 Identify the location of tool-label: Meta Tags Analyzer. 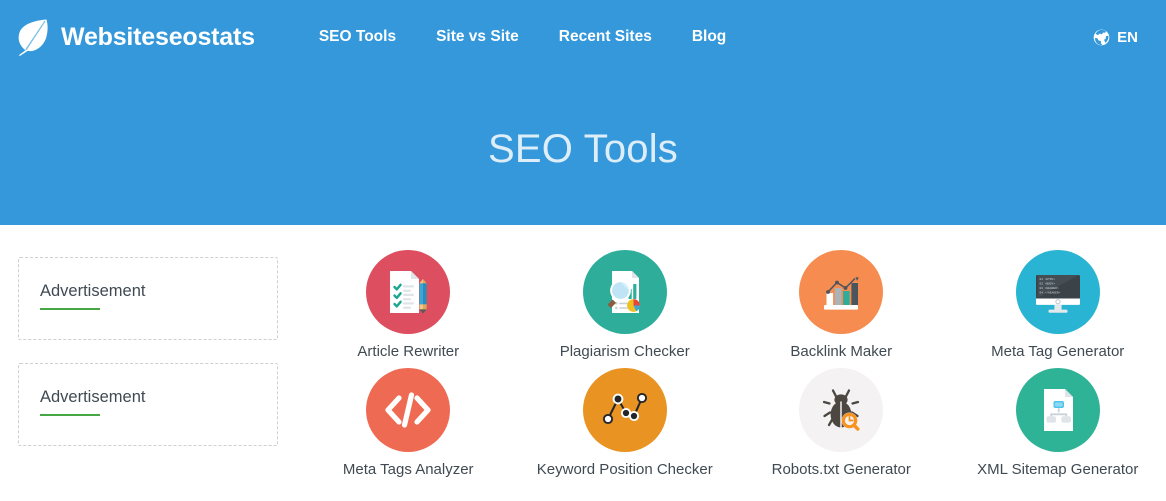
(408, 469).